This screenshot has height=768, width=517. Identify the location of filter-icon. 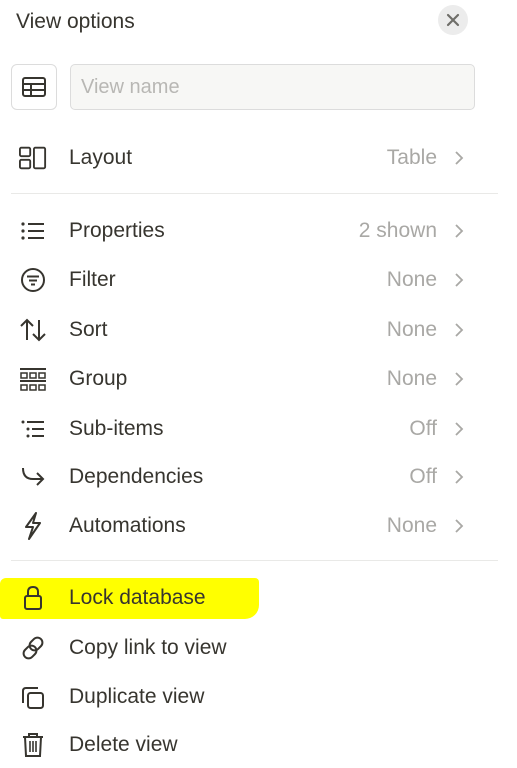
(33, 280).